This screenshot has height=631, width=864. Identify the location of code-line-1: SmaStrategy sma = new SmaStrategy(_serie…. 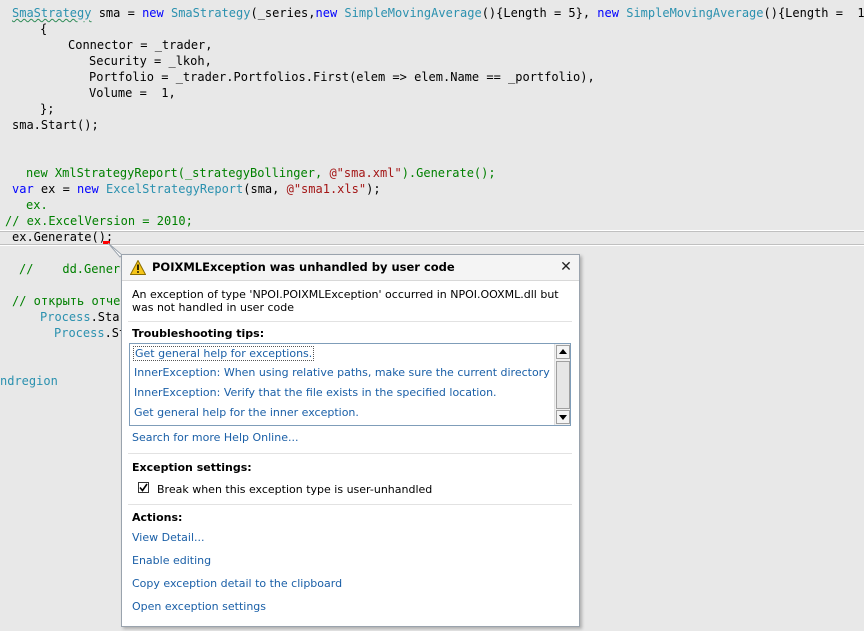
(438, 13).